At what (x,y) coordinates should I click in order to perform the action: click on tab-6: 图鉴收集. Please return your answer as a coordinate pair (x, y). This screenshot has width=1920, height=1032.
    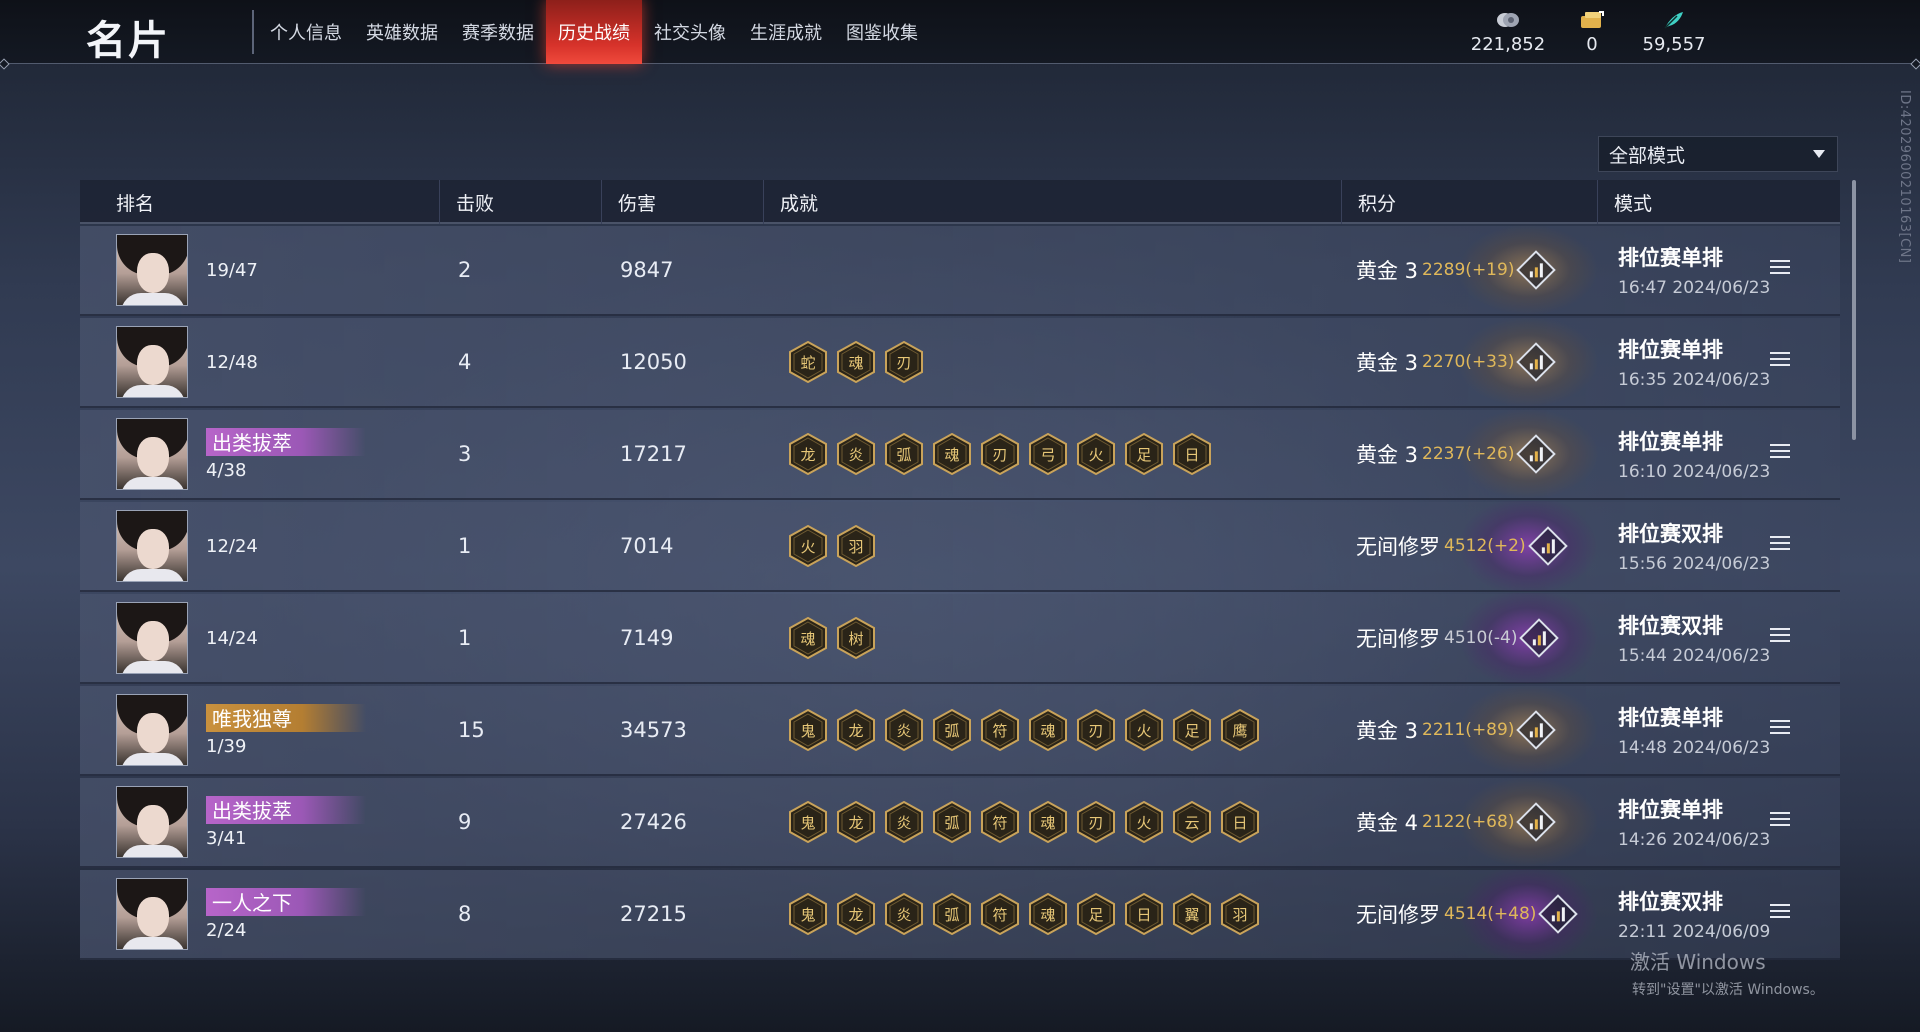
    Looking at the image, I should click on (882, 32).